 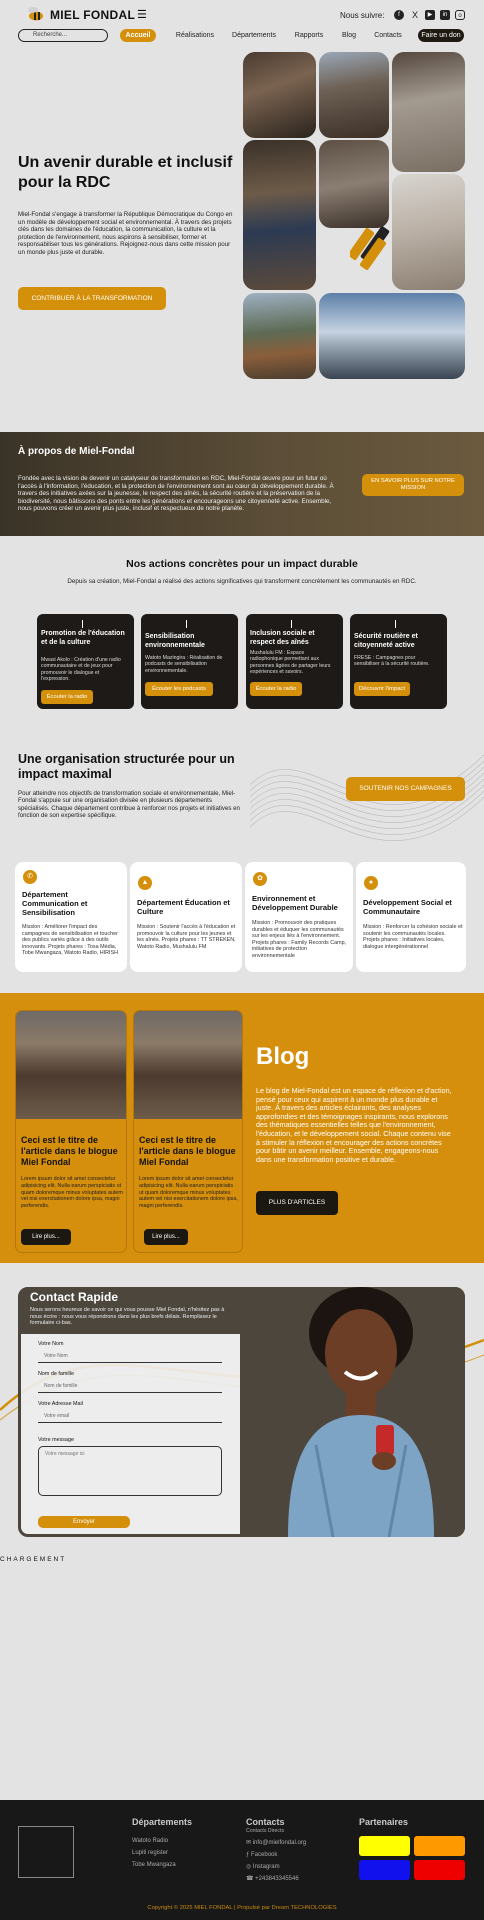 I want to click on nav-contacts: Contacts, so click(x=388, y=35).